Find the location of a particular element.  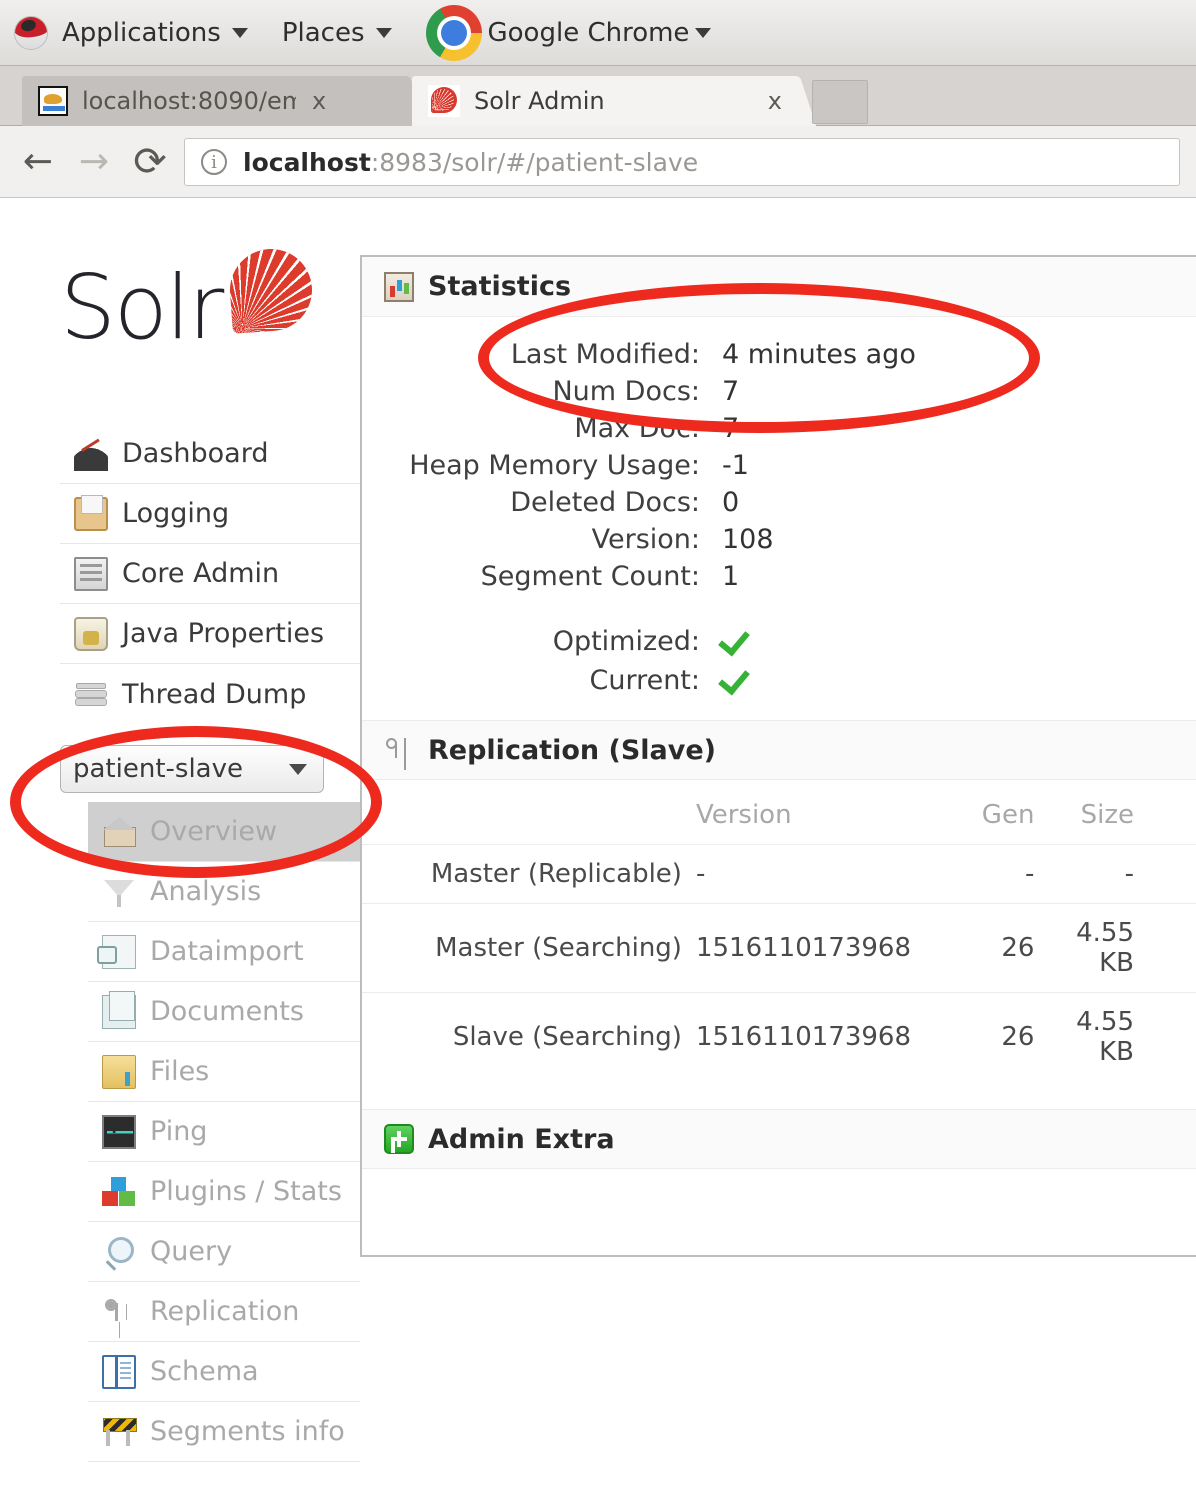

core-nav-item-replication: Replication is located at coordinates (224, 1312).